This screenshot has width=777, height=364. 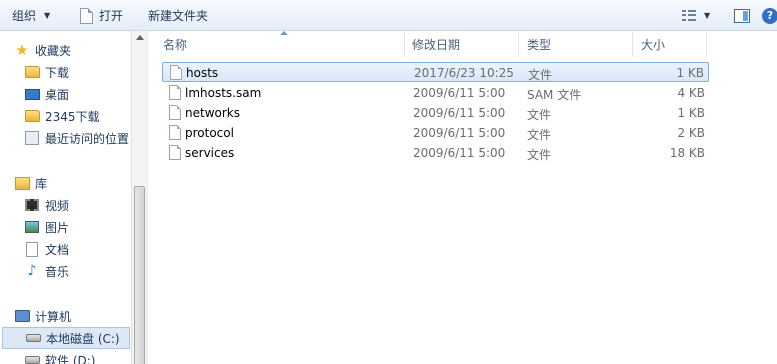 What do you see at coordinates (670, 44) in the screenshot?
I see `column-header-size: 大小` at bounding box center [670, 44].